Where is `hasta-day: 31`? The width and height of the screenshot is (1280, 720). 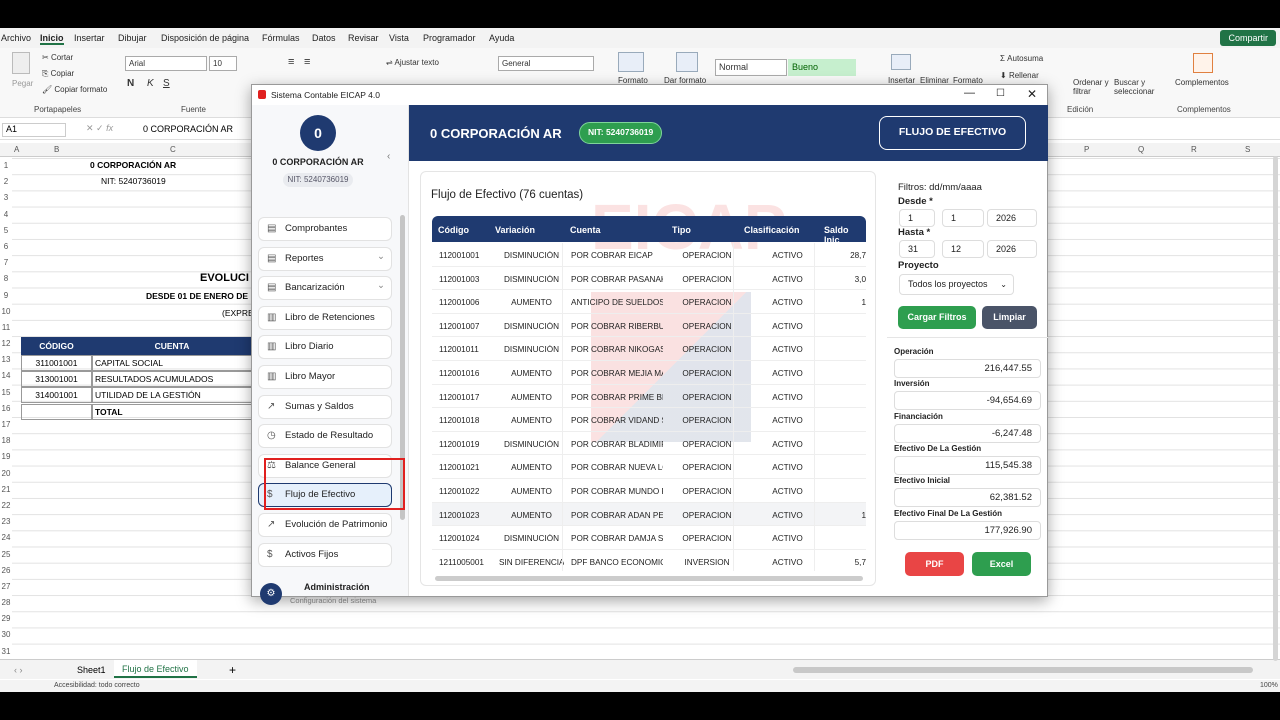
hasta-day: 31 is located at coordinates (917, 249).